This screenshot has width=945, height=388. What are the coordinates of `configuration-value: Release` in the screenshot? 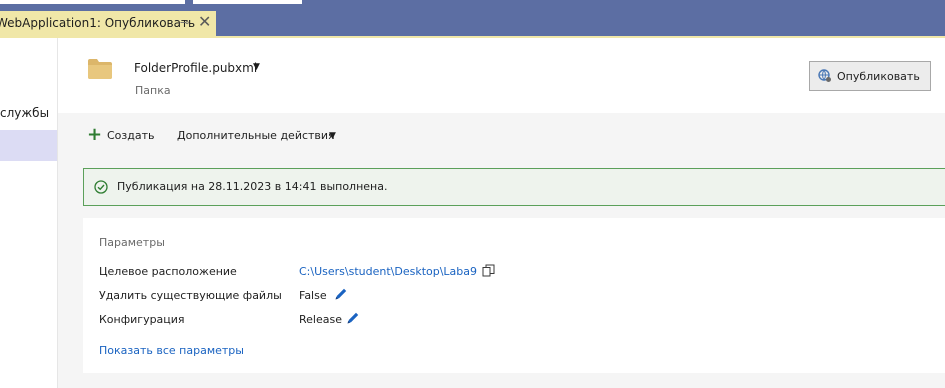 It's located at (320, 319).